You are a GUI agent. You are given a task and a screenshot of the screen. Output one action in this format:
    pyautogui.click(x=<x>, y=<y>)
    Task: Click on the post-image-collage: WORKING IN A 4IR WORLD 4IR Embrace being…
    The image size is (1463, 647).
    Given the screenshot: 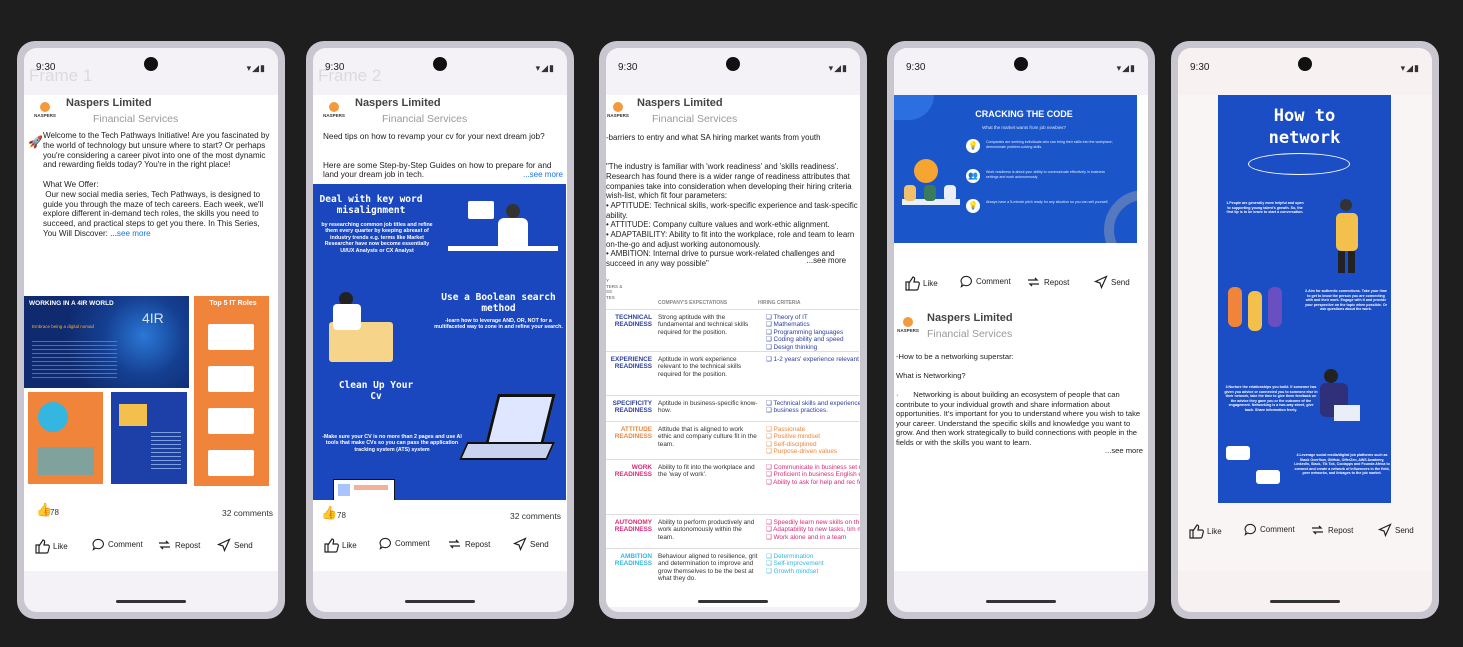 What is the action you would take?
    pyautogui.click(x=148, y=391)
    